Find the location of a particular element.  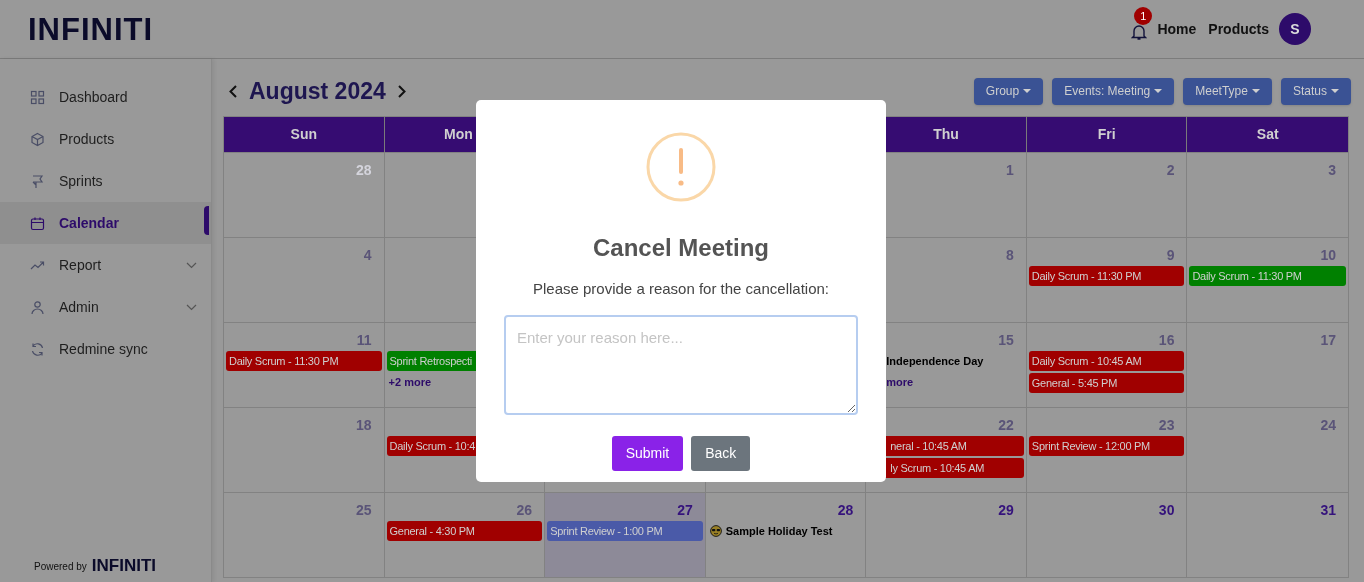

sidebar-item: Products is located at coordinates (105, 139).